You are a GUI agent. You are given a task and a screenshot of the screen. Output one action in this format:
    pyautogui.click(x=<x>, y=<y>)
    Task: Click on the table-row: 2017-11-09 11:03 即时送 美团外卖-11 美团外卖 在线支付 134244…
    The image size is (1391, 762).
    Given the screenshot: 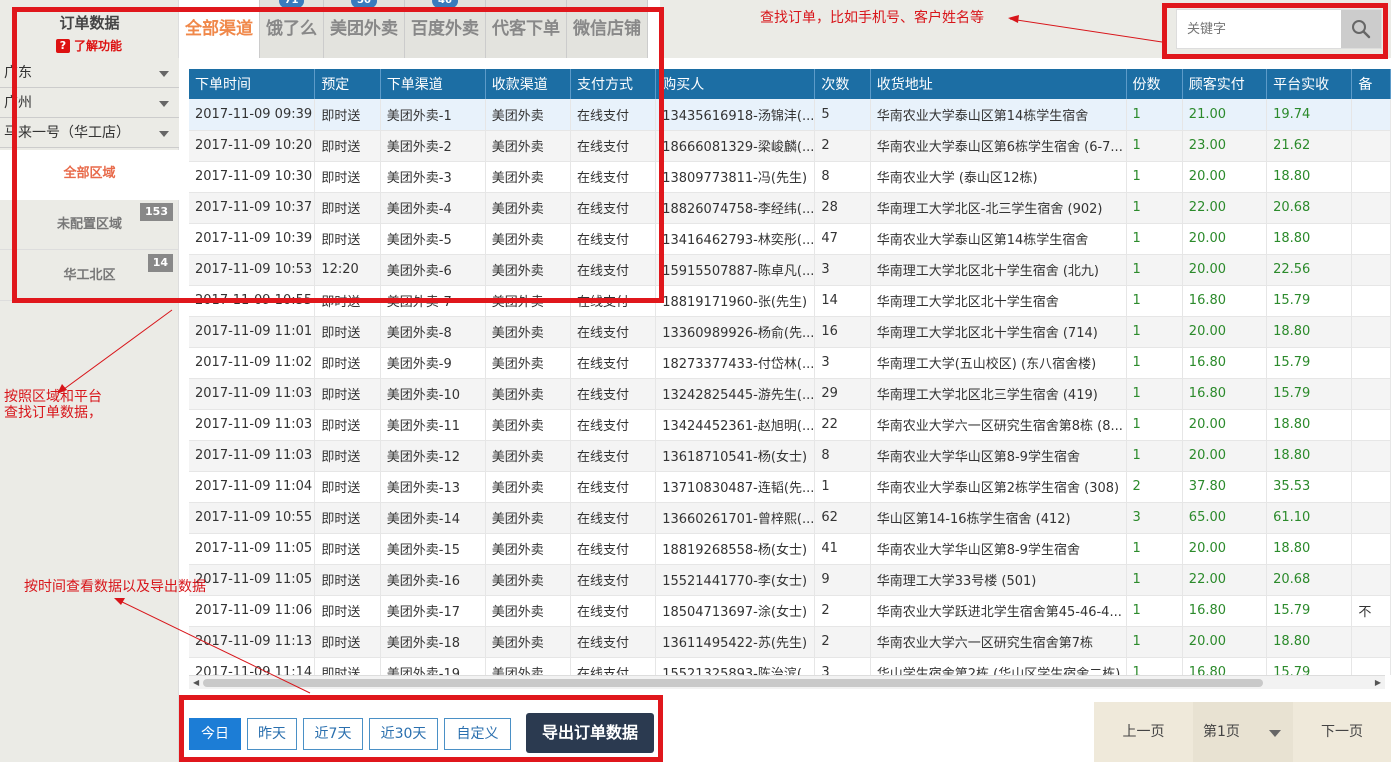 What is the action you would take?
    pyautogui.click(x=790, y=425)
    